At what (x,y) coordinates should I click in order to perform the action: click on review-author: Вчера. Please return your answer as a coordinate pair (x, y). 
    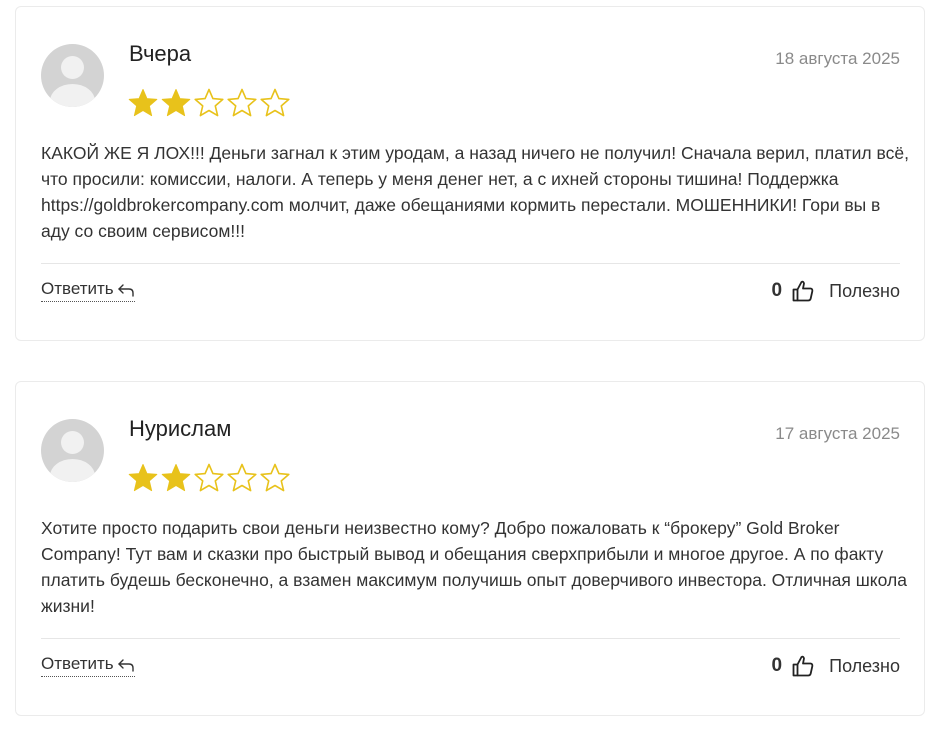
    Looking at the image, I should click on (160, 53).